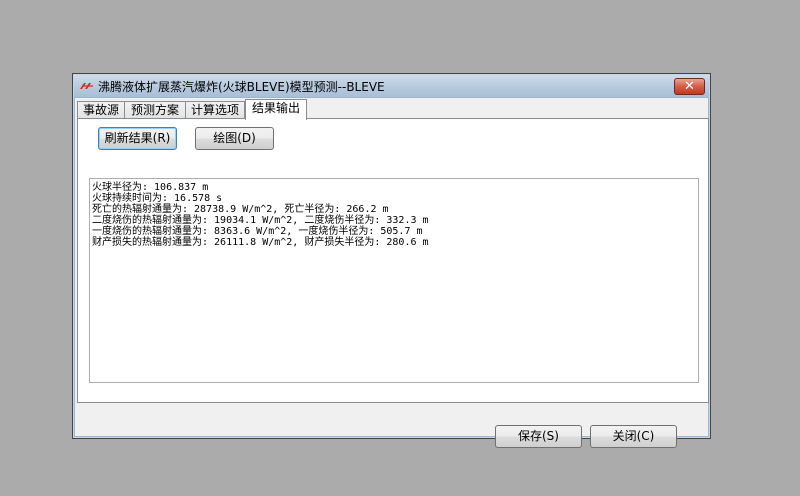 Image resolution: width=800 pixels, height=496 pixels. What do you see at coordinates (155, 110) in the screenshot?
I see `tab-prediction-scheme: 预测方案` at bounding box center [155, 110].